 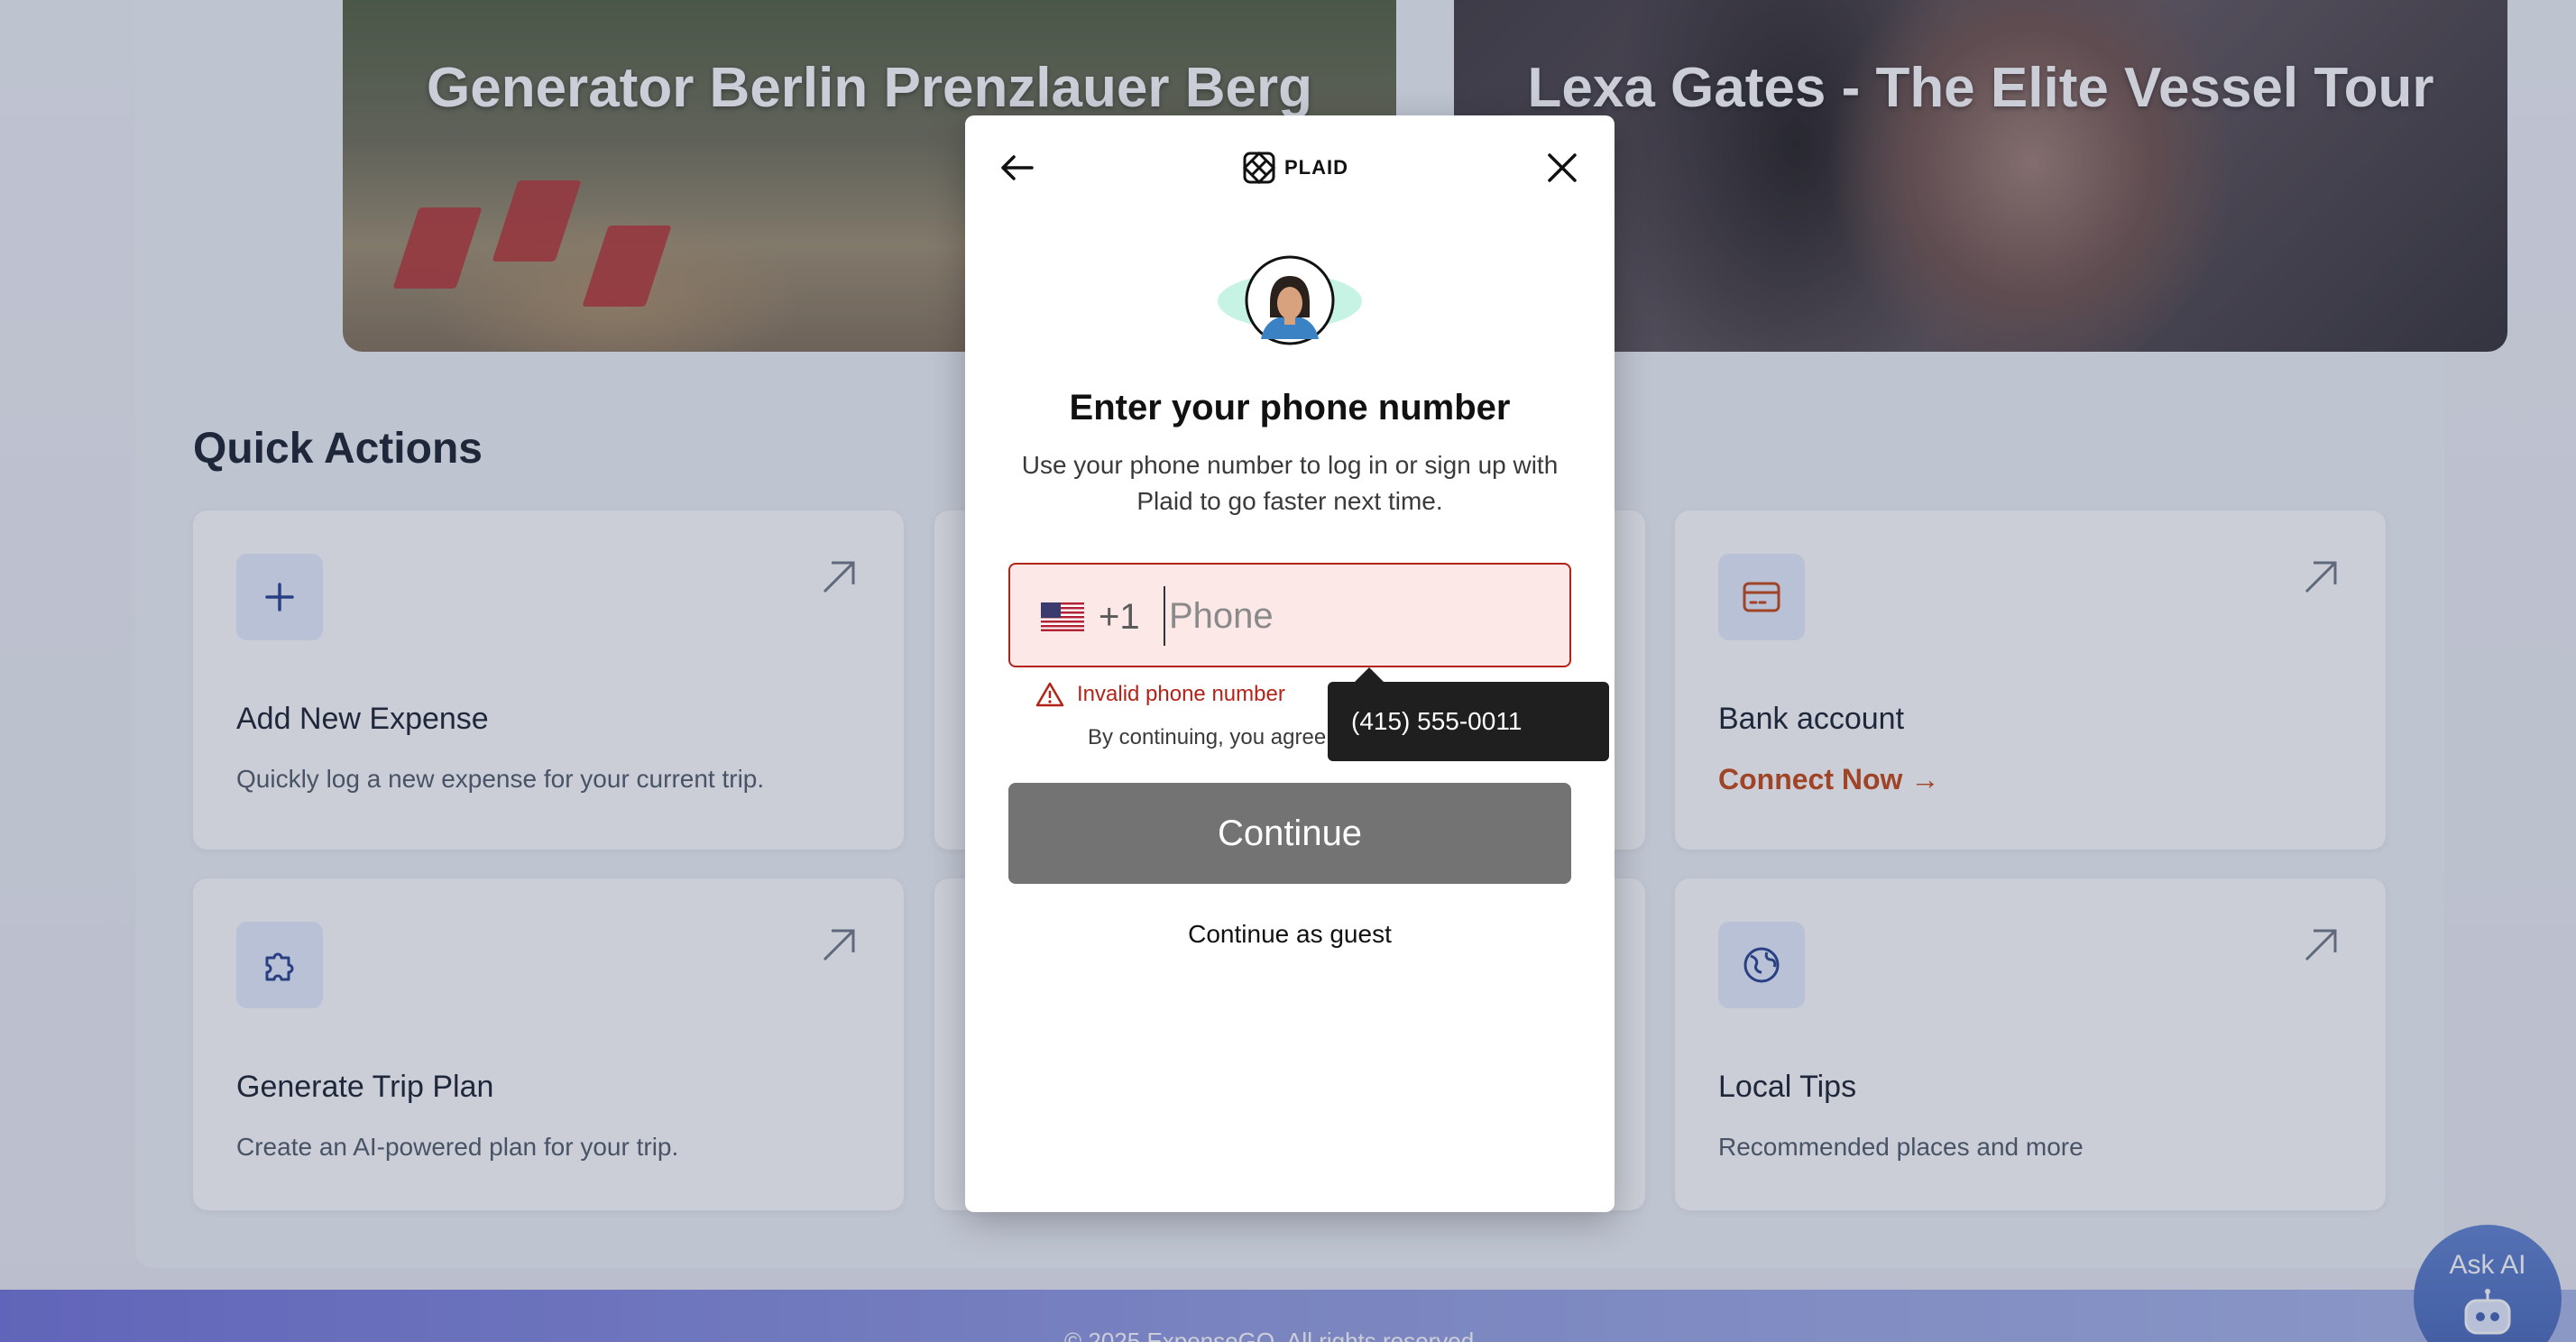 What do you see at coordinates (1290, 934) in the screenshot?
I see `continue-as-guest-link: Continue as guest` at bounding box center [1290, 934].